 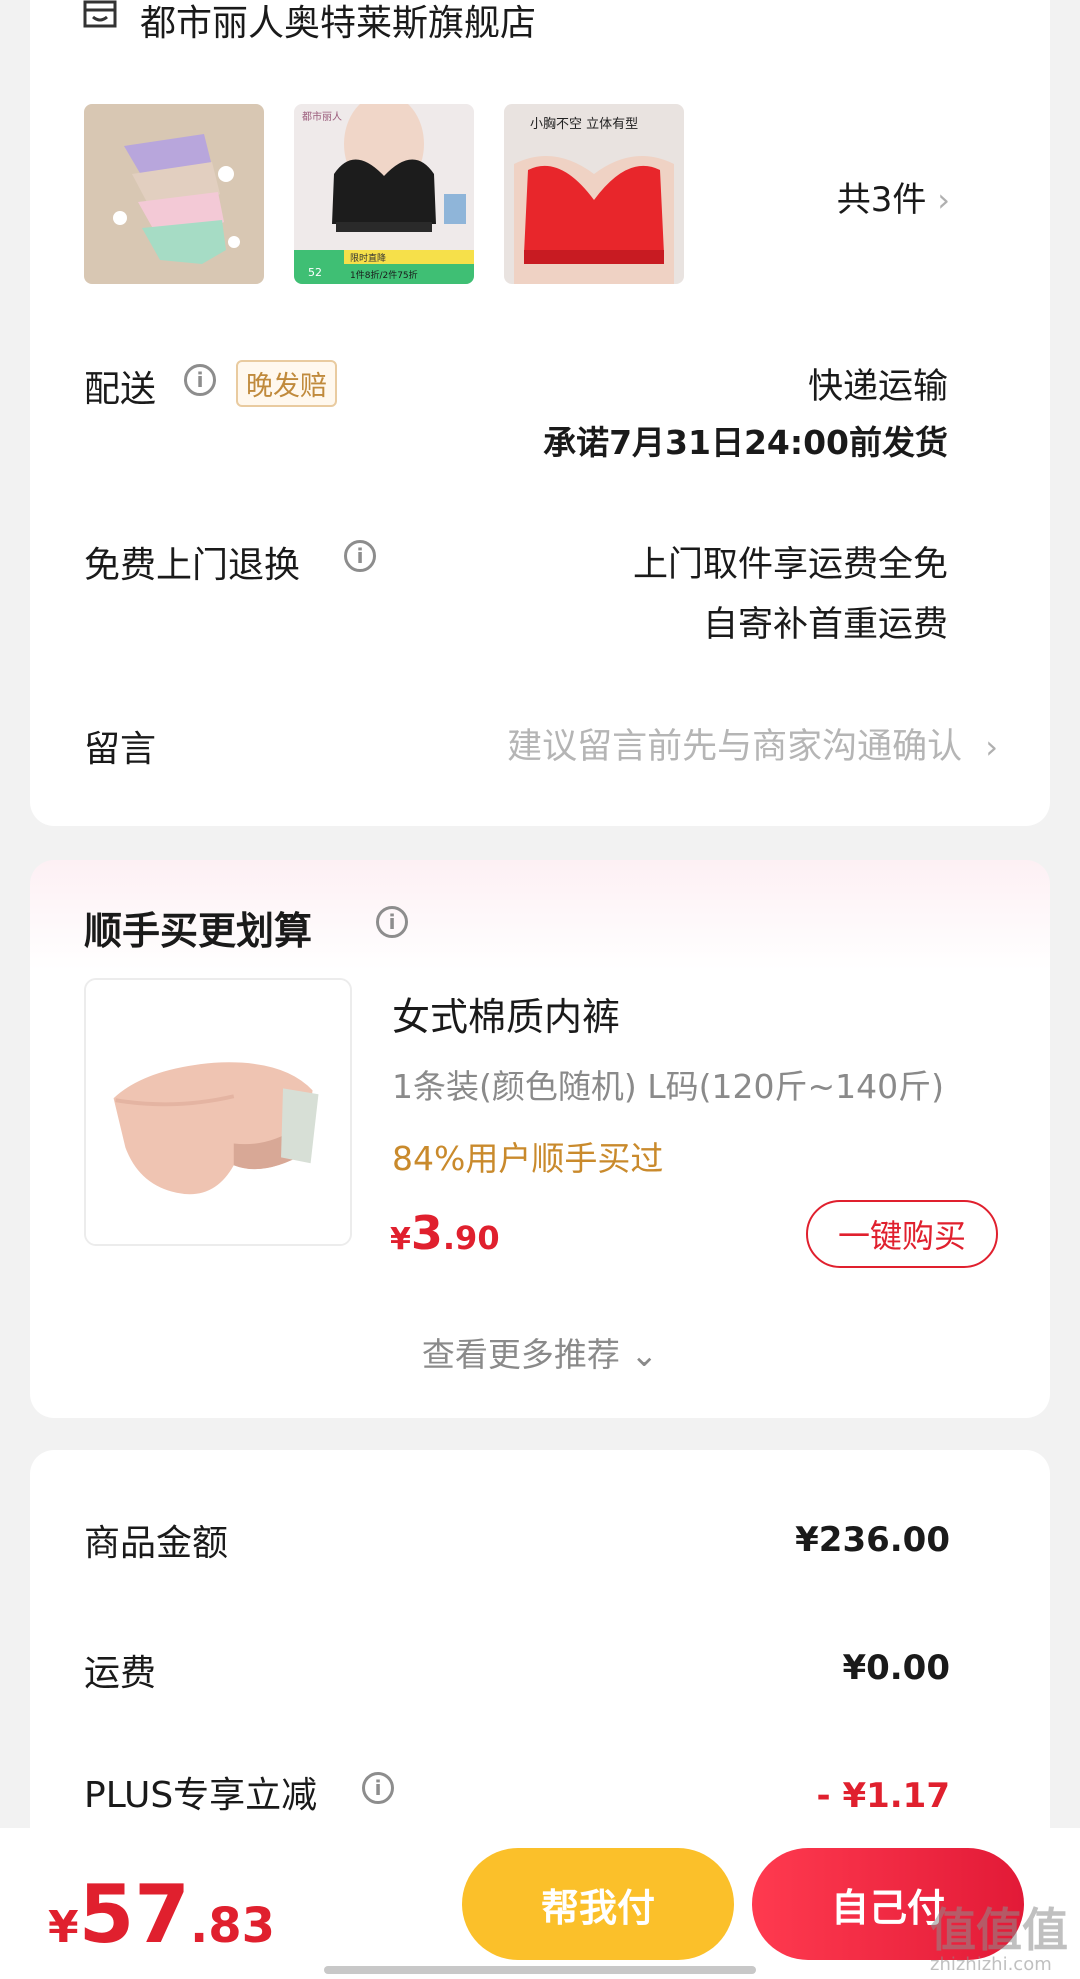 I want to click on one-click-buy-button: 一键购买, so click(x=902, y=1234).